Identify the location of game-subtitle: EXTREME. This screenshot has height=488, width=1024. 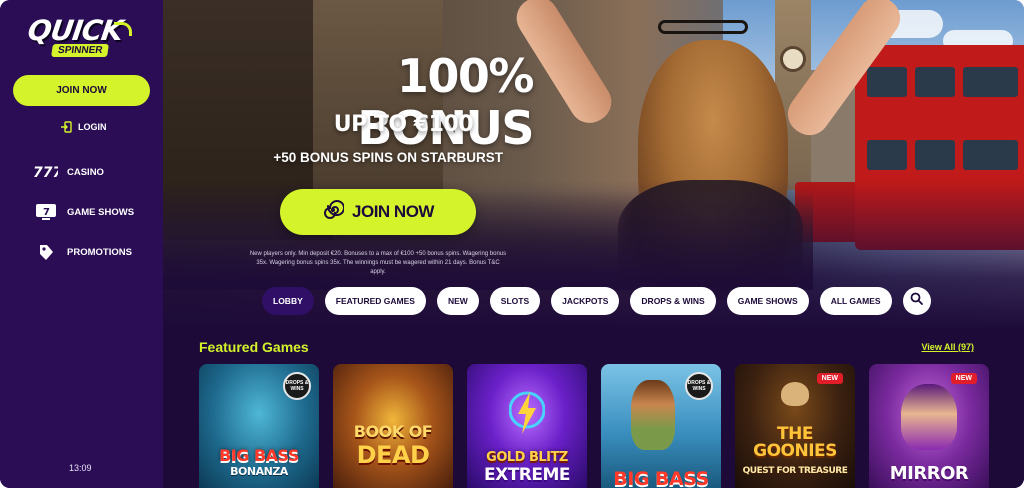
(527, 475).